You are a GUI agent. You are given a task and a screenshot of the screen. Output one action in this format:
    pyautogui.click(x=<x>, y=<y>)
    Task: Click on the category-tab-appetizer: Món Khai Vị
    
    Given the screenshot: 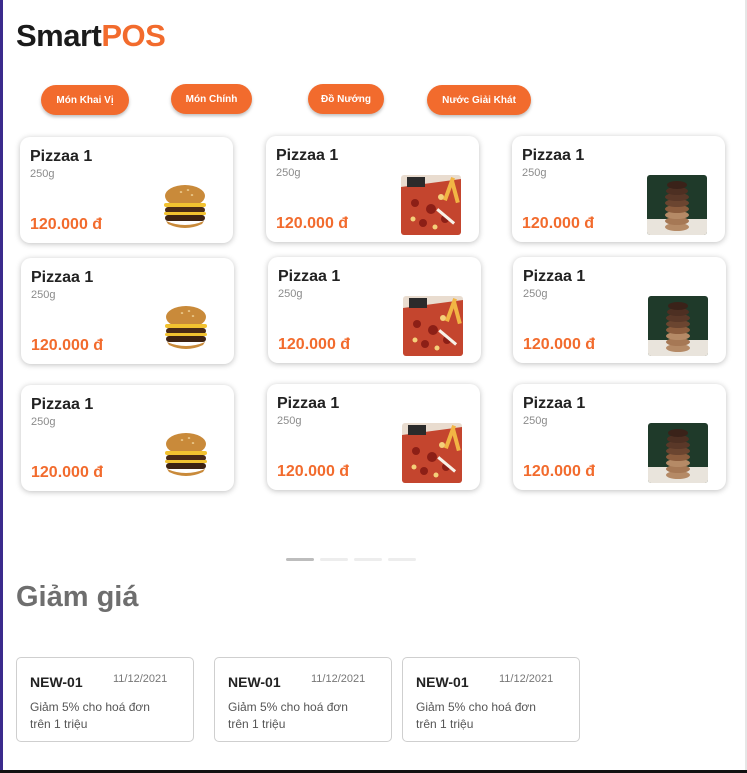 What is the action you would take?
    pyautogui.click(x=85, y=100)
    